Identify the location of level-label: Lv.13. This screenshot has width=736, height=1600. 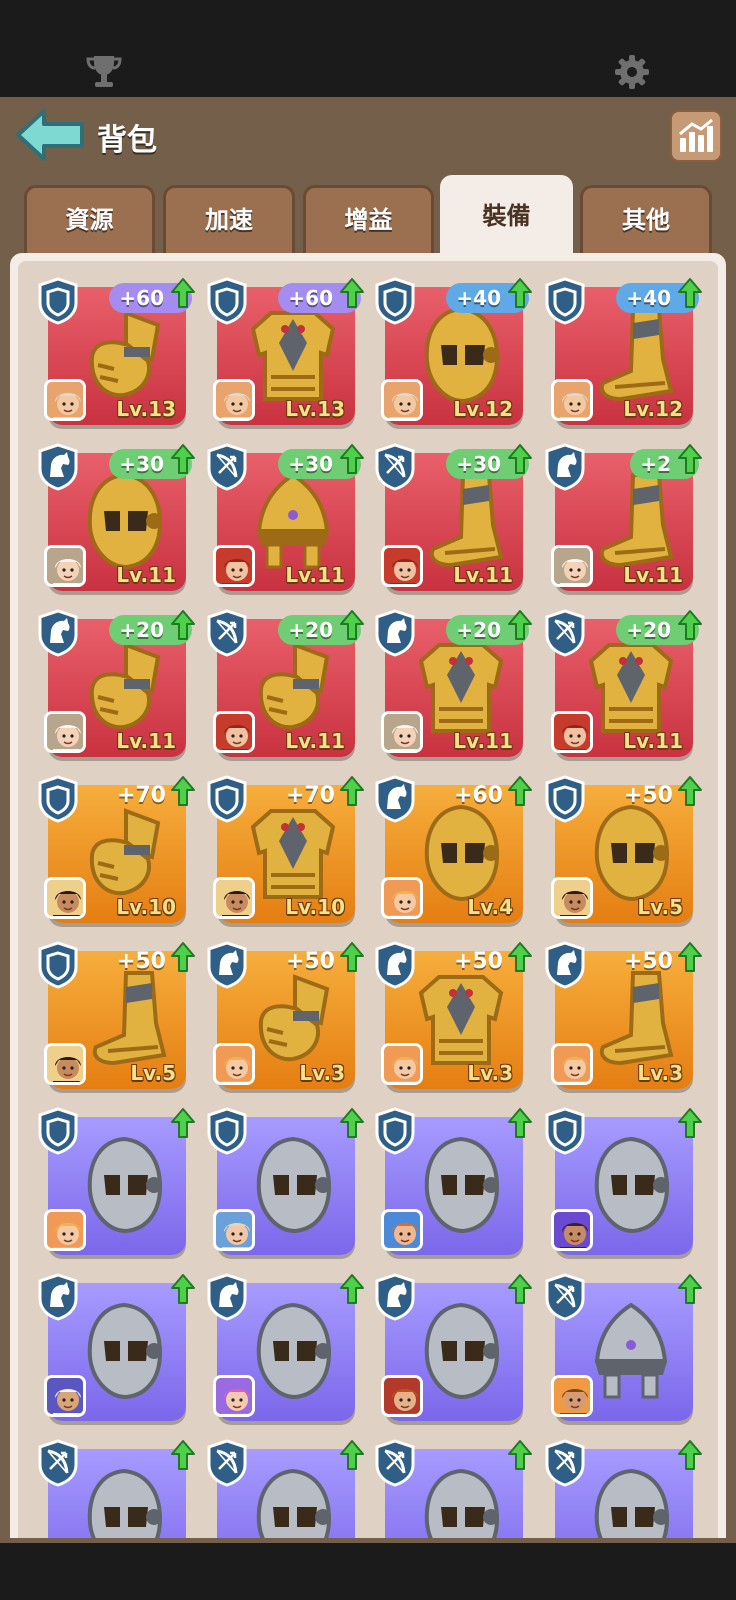
(315, 409).